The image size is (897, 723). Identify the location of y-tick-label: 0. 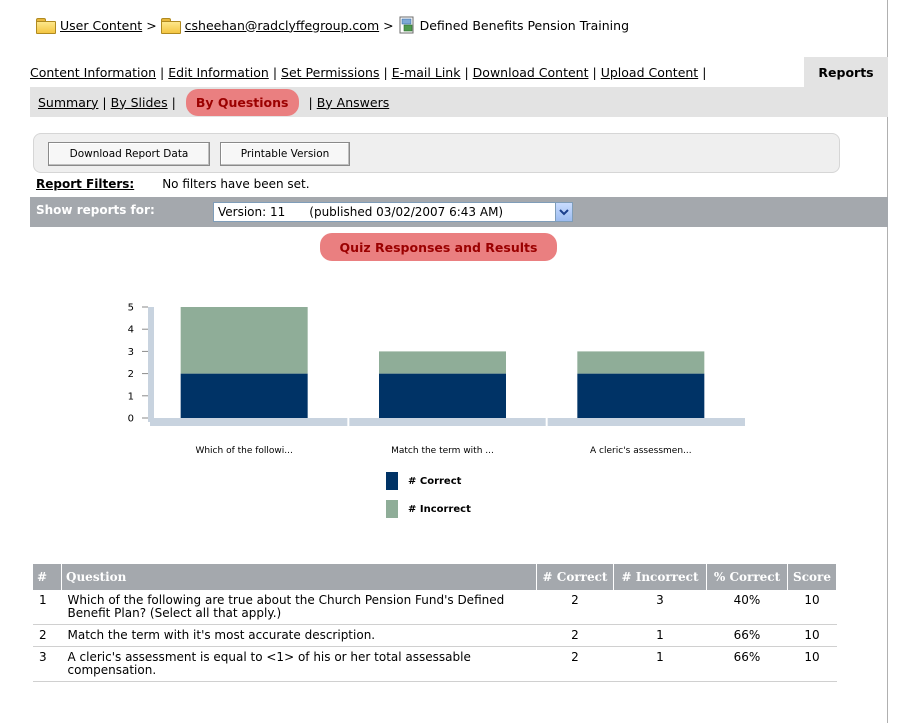
(131, 419).